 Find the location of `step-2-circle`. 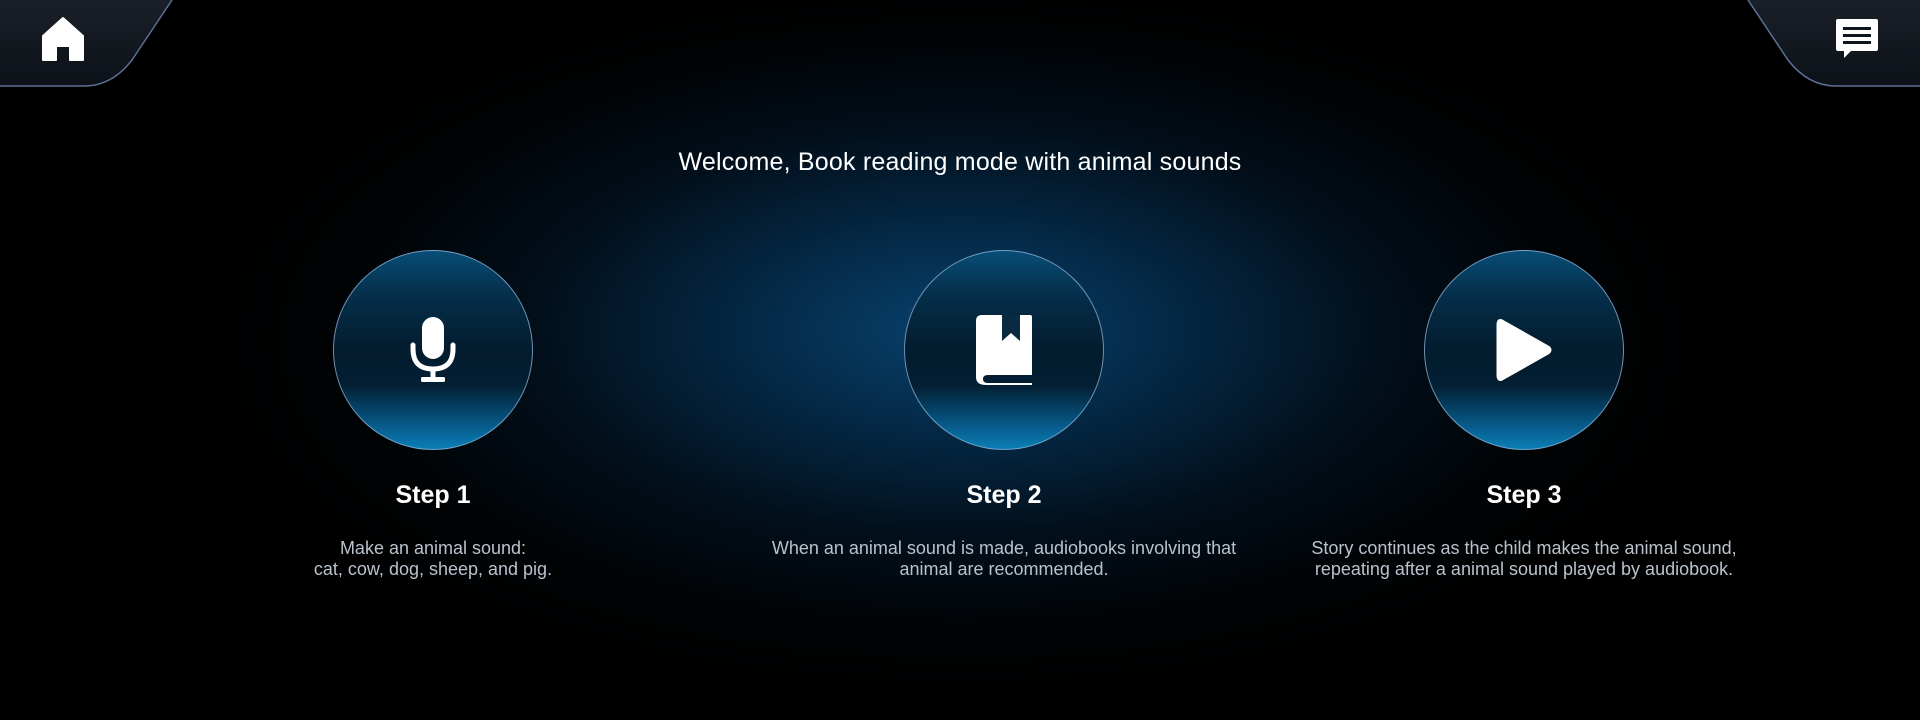

step-2-circle is located at coordinates (1004, 350).